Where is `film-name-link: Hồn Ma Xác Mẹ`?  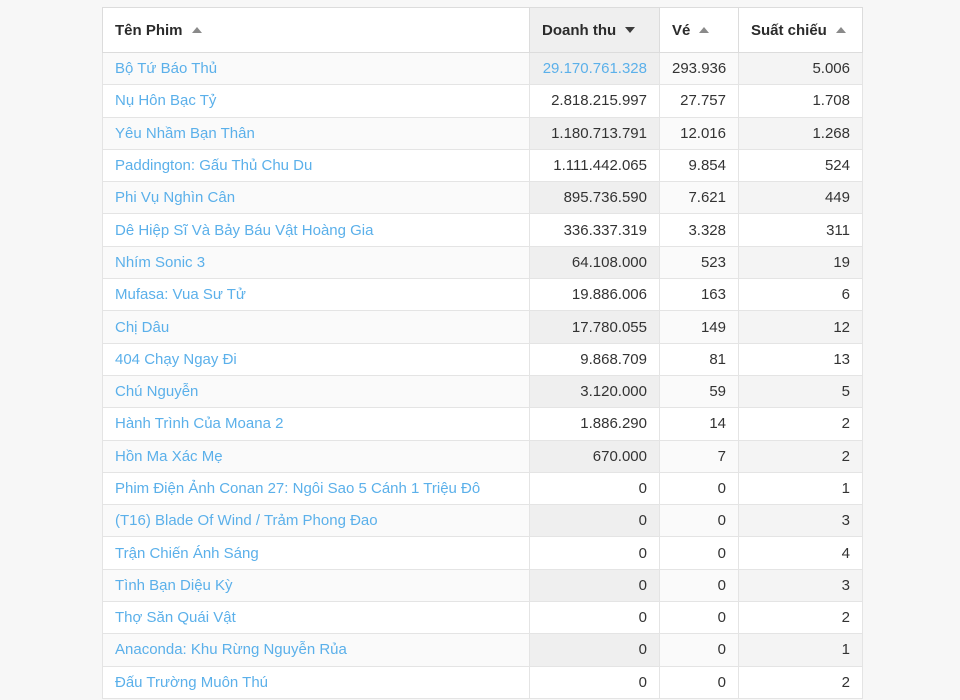 film-name-link: Hồn Ma Xác Mẹ is located at coordinates (169, 456).